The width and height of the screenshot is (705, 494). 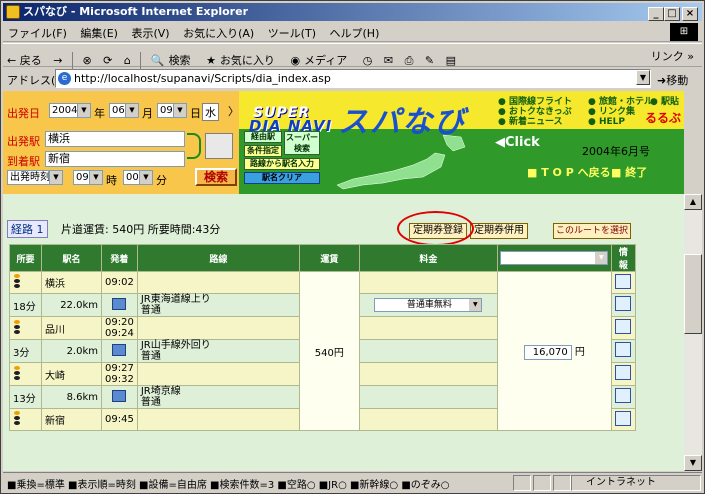 What do you see at coordinates (535, 122) in the screenshot?
I see `link-news: ● 新着ニュース` at bounding box center [535, 122].